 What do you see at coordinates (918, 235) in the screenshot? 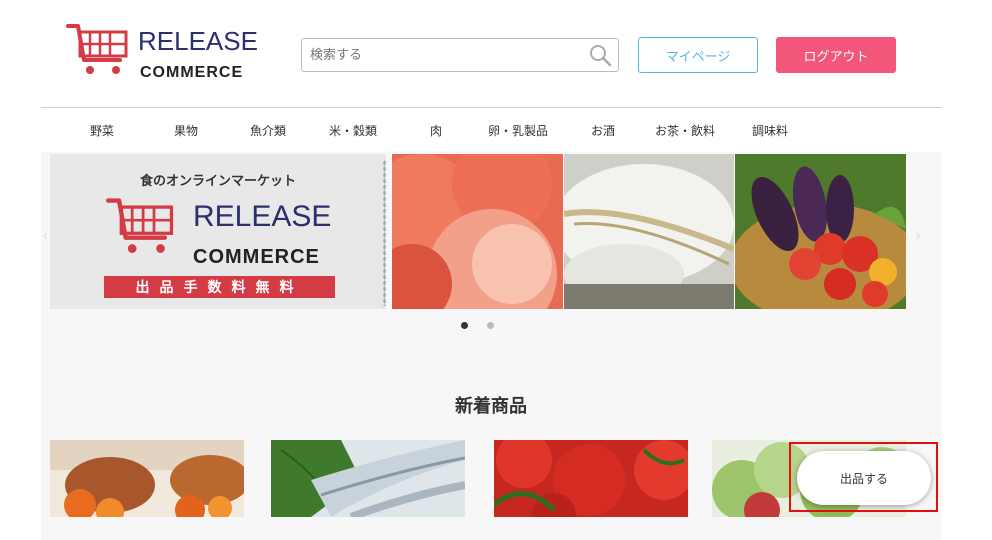
I see `slider-next-icon: ›` at bounding box center [918, 235].